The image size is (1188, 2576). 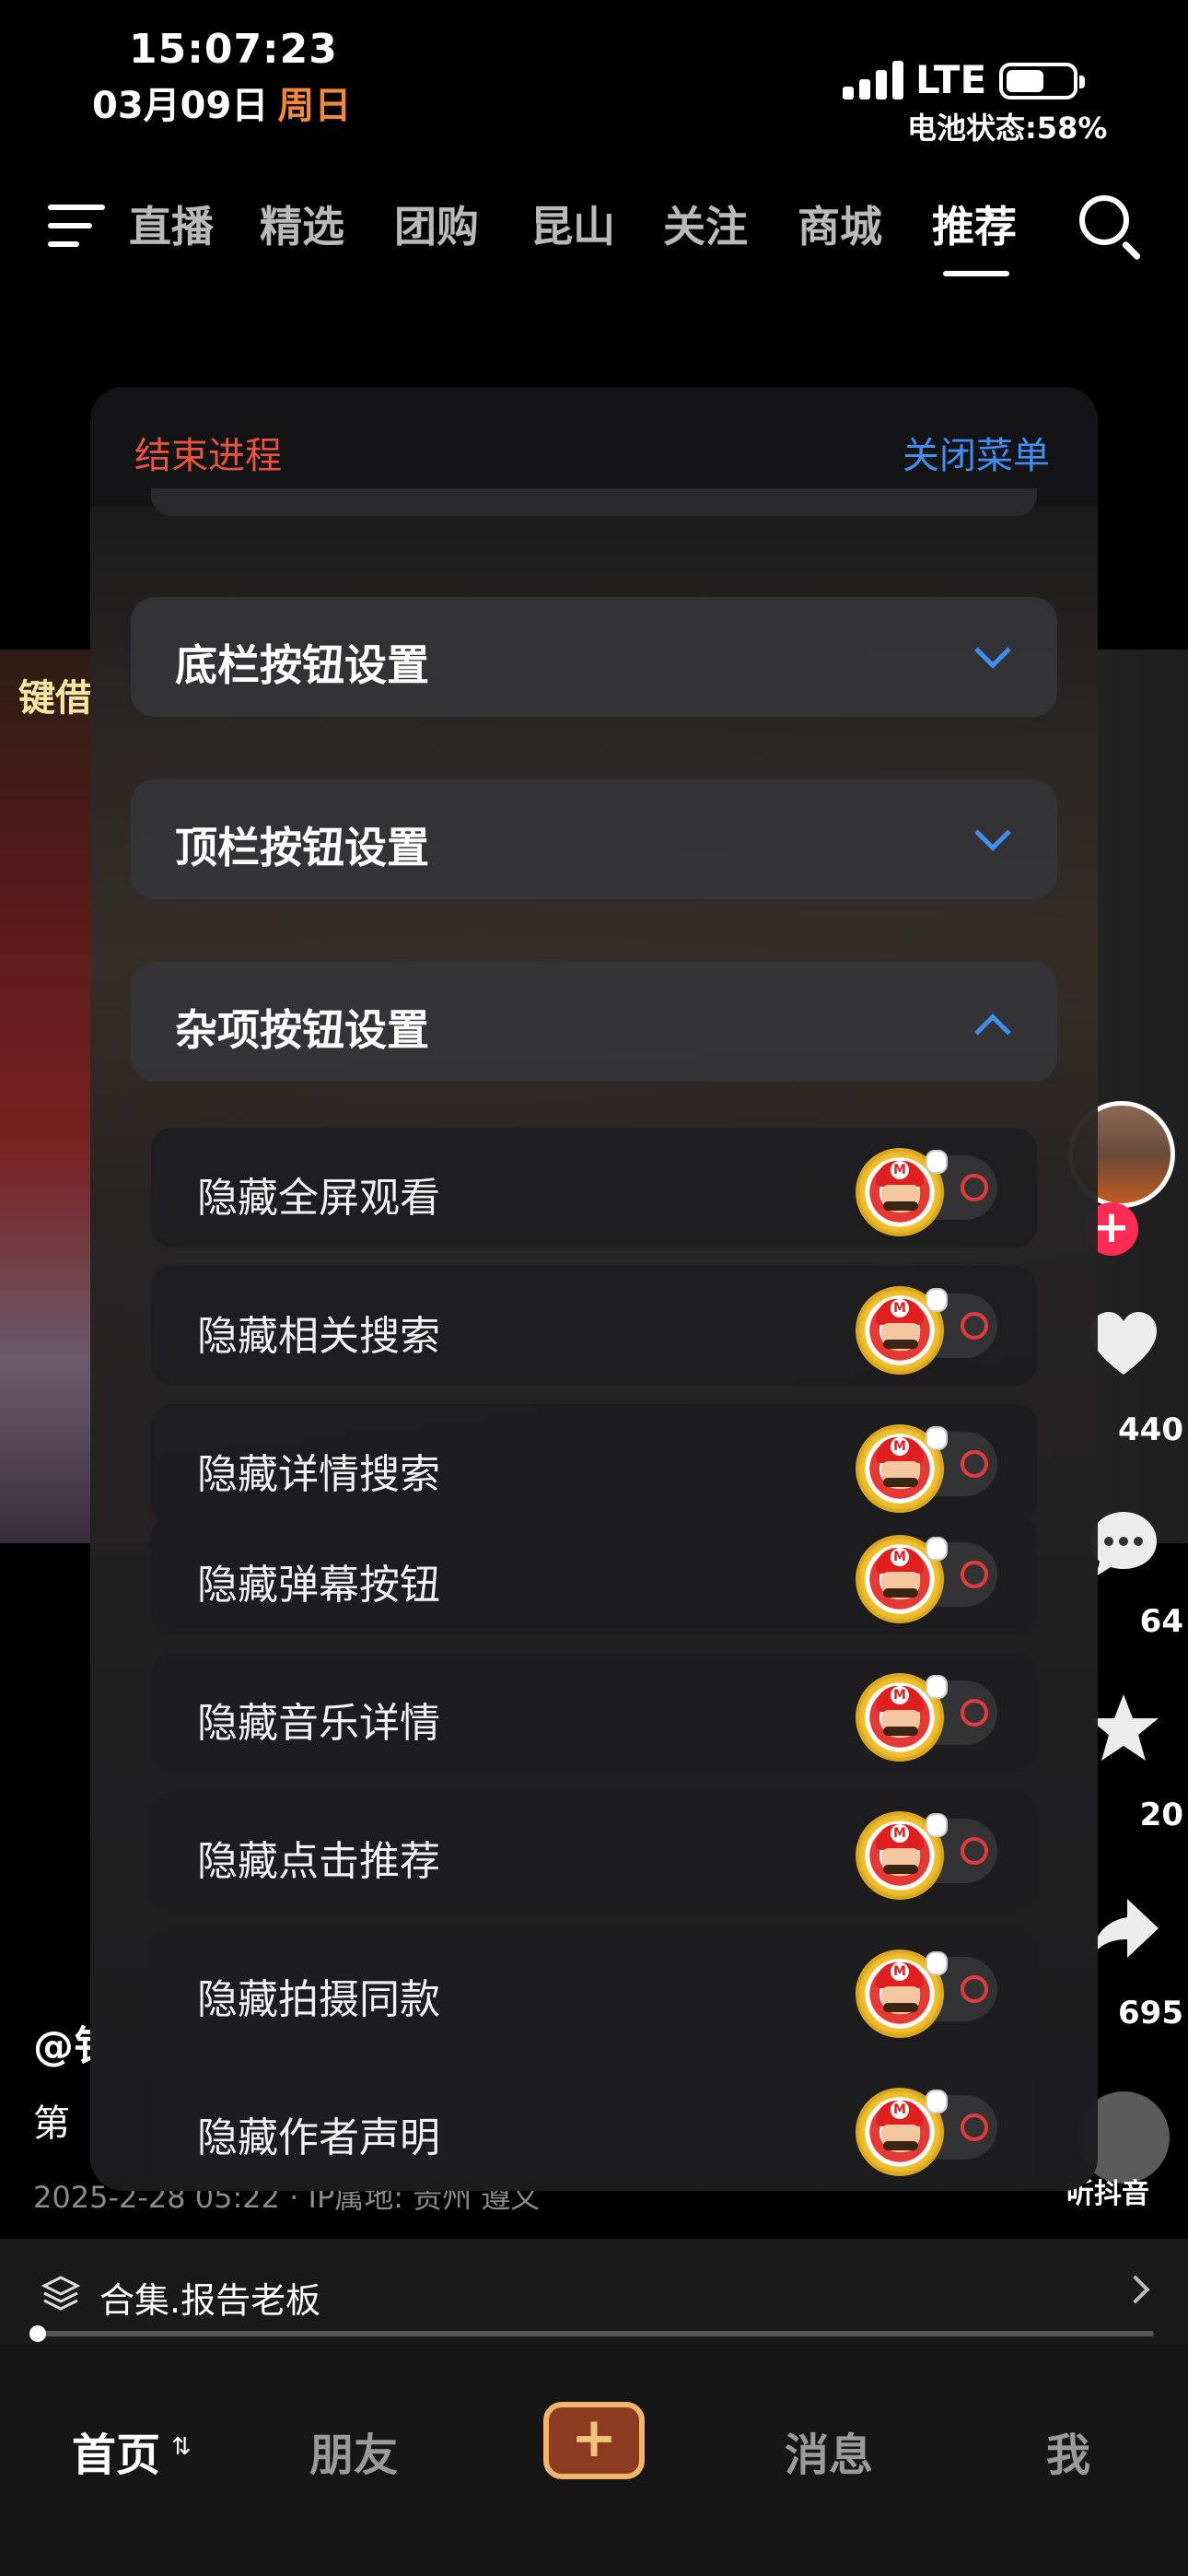 What do you see at coordinates (318, 1336) in the screenshot?
I see `item-label: 隐藏相关搜索` at bounding box center [318, 1336].